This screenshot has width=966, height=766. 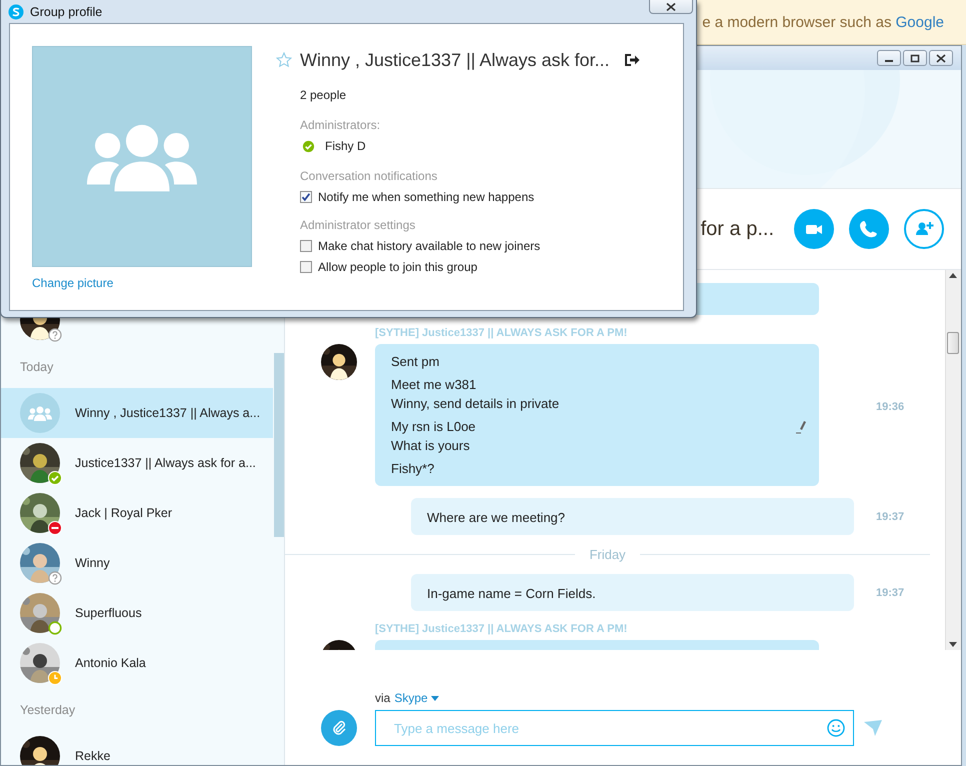 What do you see at coordinates (426, 197) in the screenshot?
I see `checkbox-label: Notify me when something new happens` at bounding box center [426, 197].